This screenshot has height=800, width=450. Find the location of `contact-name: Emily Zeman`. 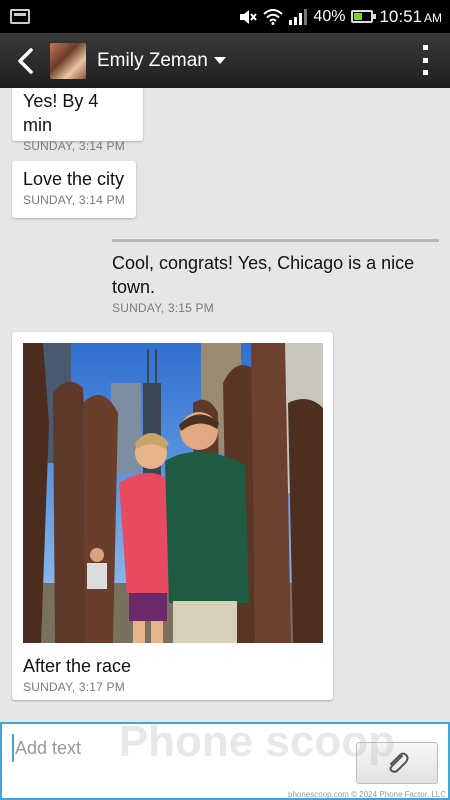

contact-name: Emily Zeman is located at coordinates (152, 61).